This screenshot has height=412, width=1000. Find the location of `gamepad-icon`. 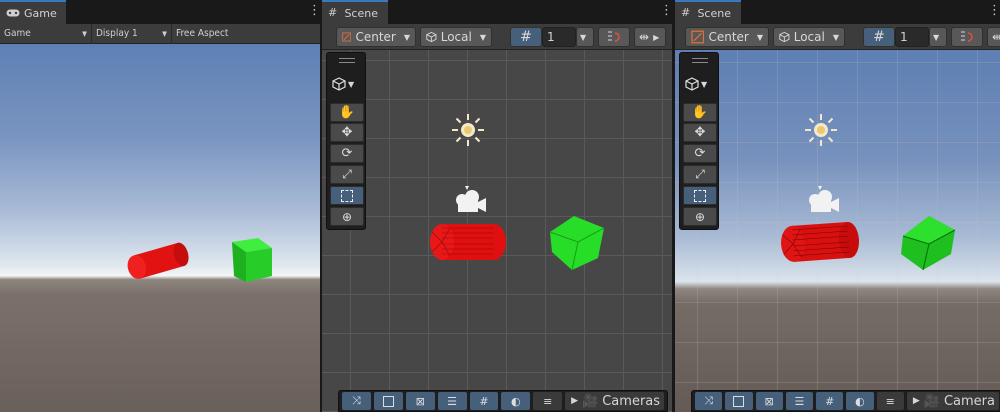

gamepad-icon is located at coordinates (13, 13).